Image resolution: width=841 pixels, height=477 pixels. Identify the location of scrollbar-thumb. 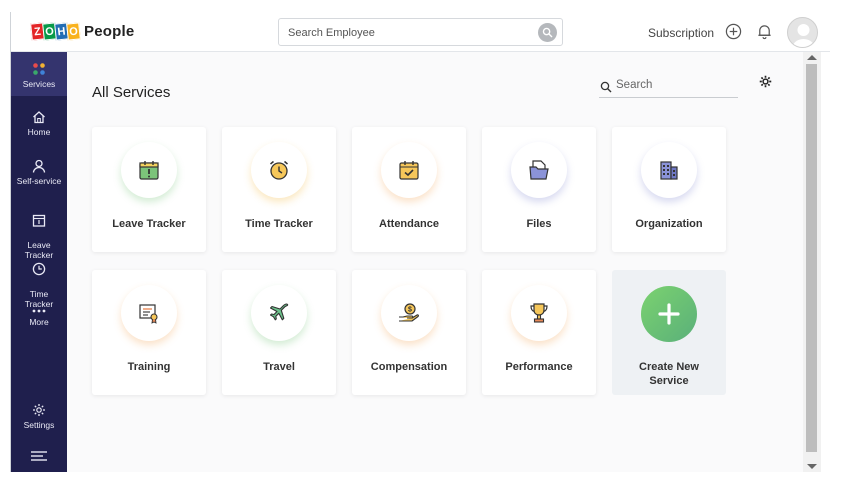
(811, 258).